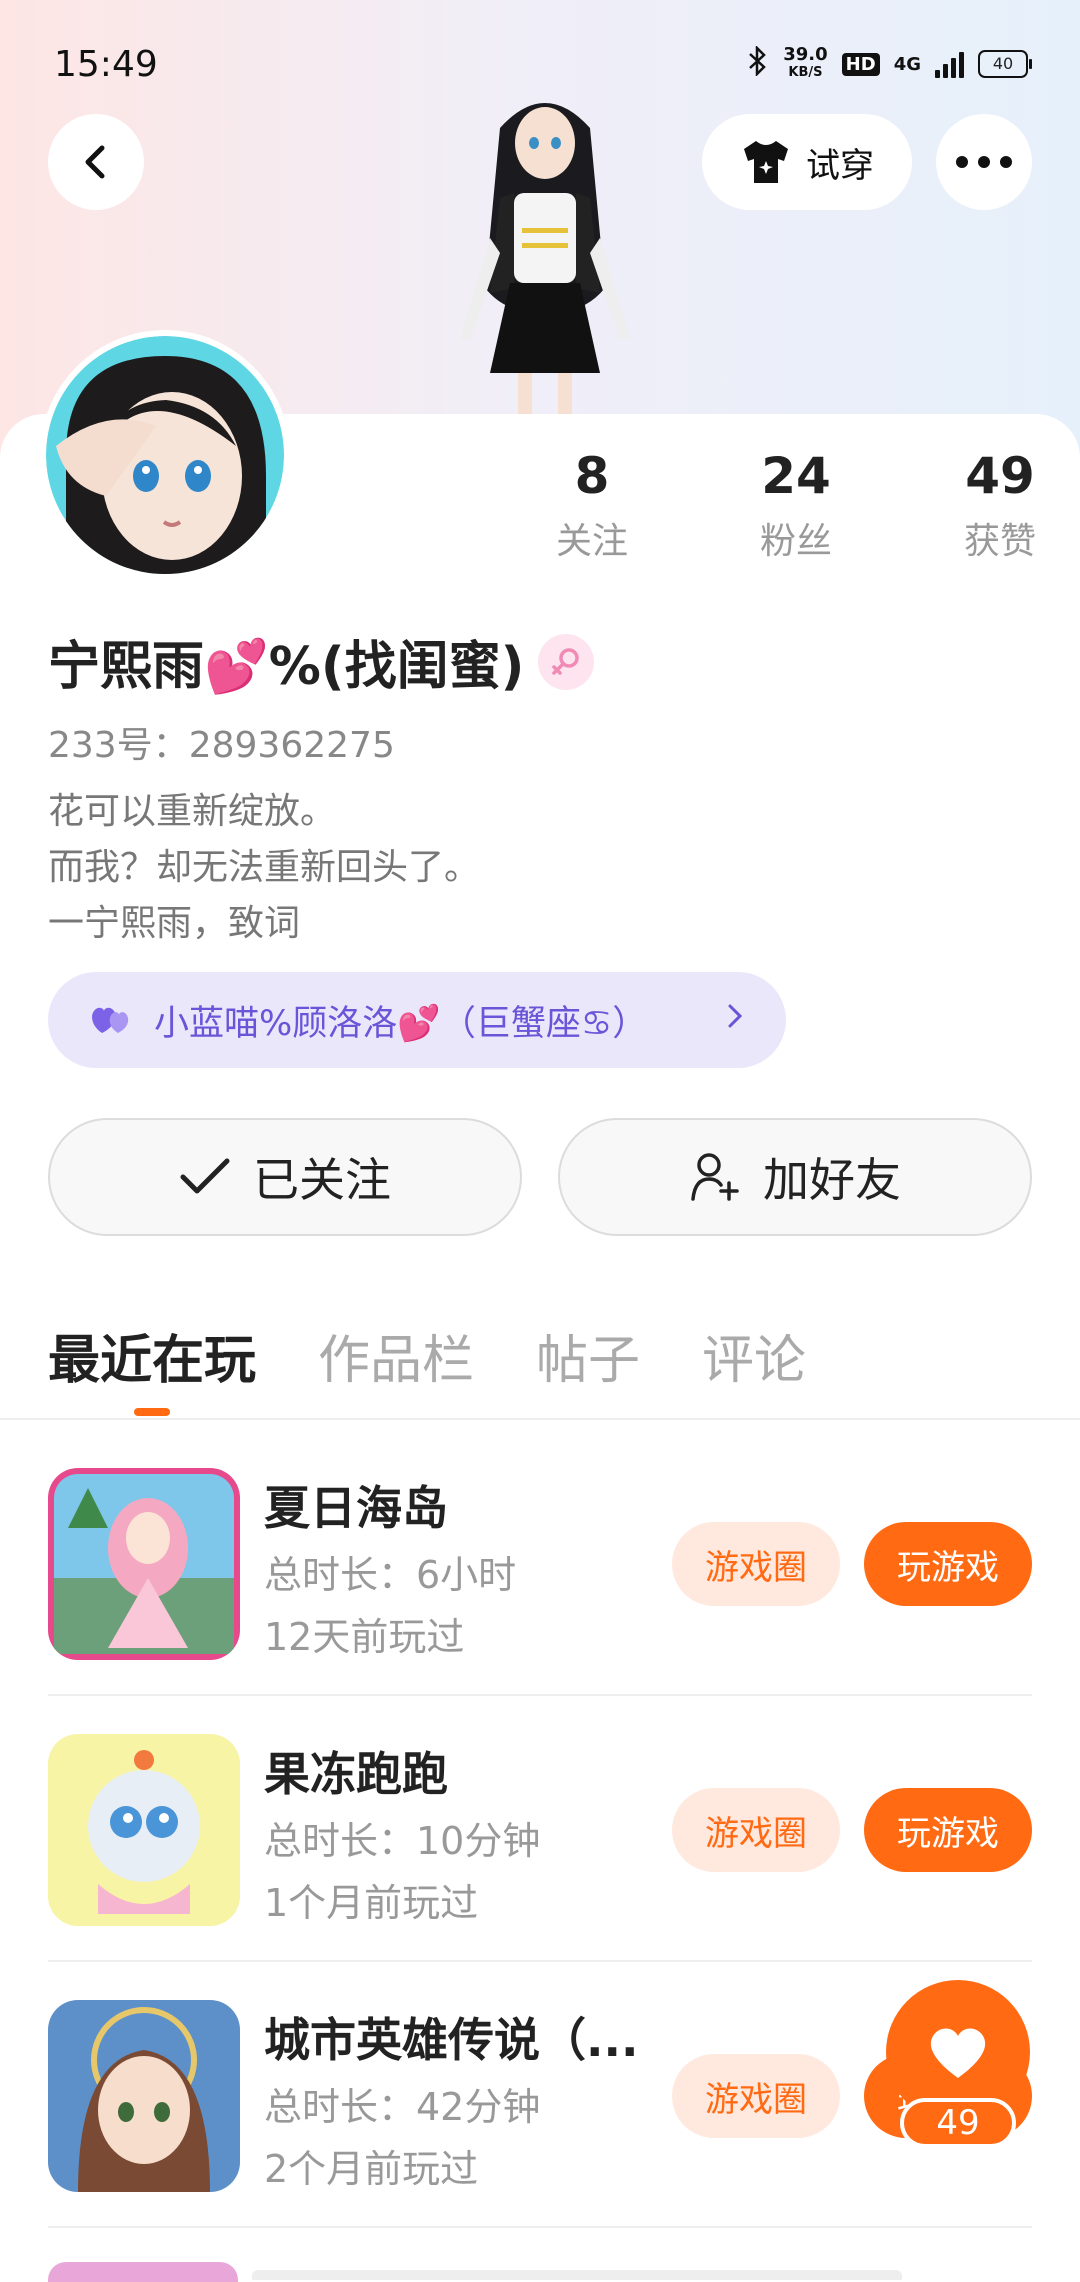 This screenshot has width=1080, height=2282. I want to click on bio: 花可以重新绽放。 而我？却无法重新回头了。 一宁熙雨，致词, so click(264, 868).